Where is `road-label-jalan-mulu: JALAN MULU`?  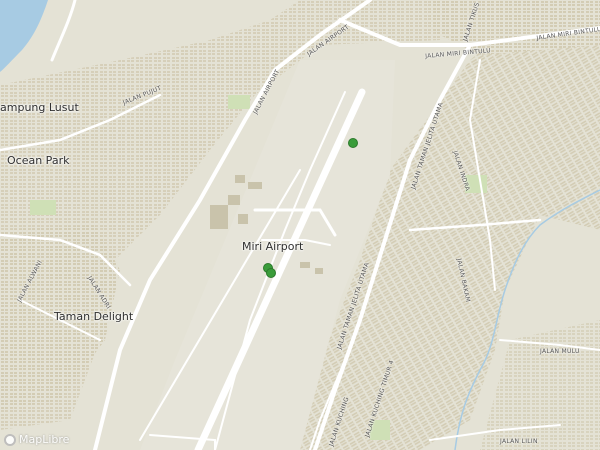 road-label-jalan-mulu: JALAN MULU is located at coordinates (560, 351).